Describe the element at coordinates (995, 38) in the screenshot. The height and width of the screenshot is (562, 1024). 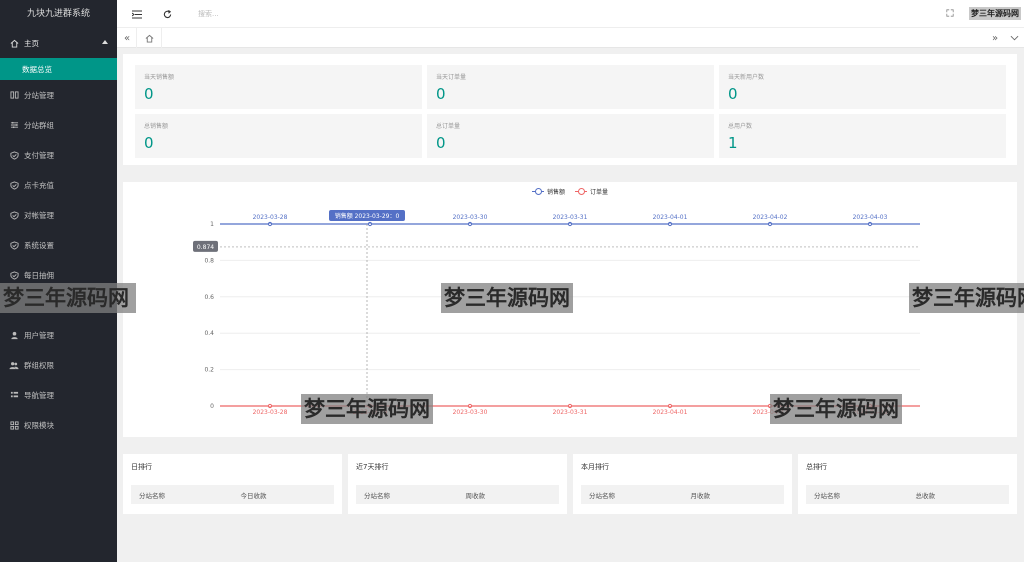
I see `double-chevron-right-icon: »` at that location.